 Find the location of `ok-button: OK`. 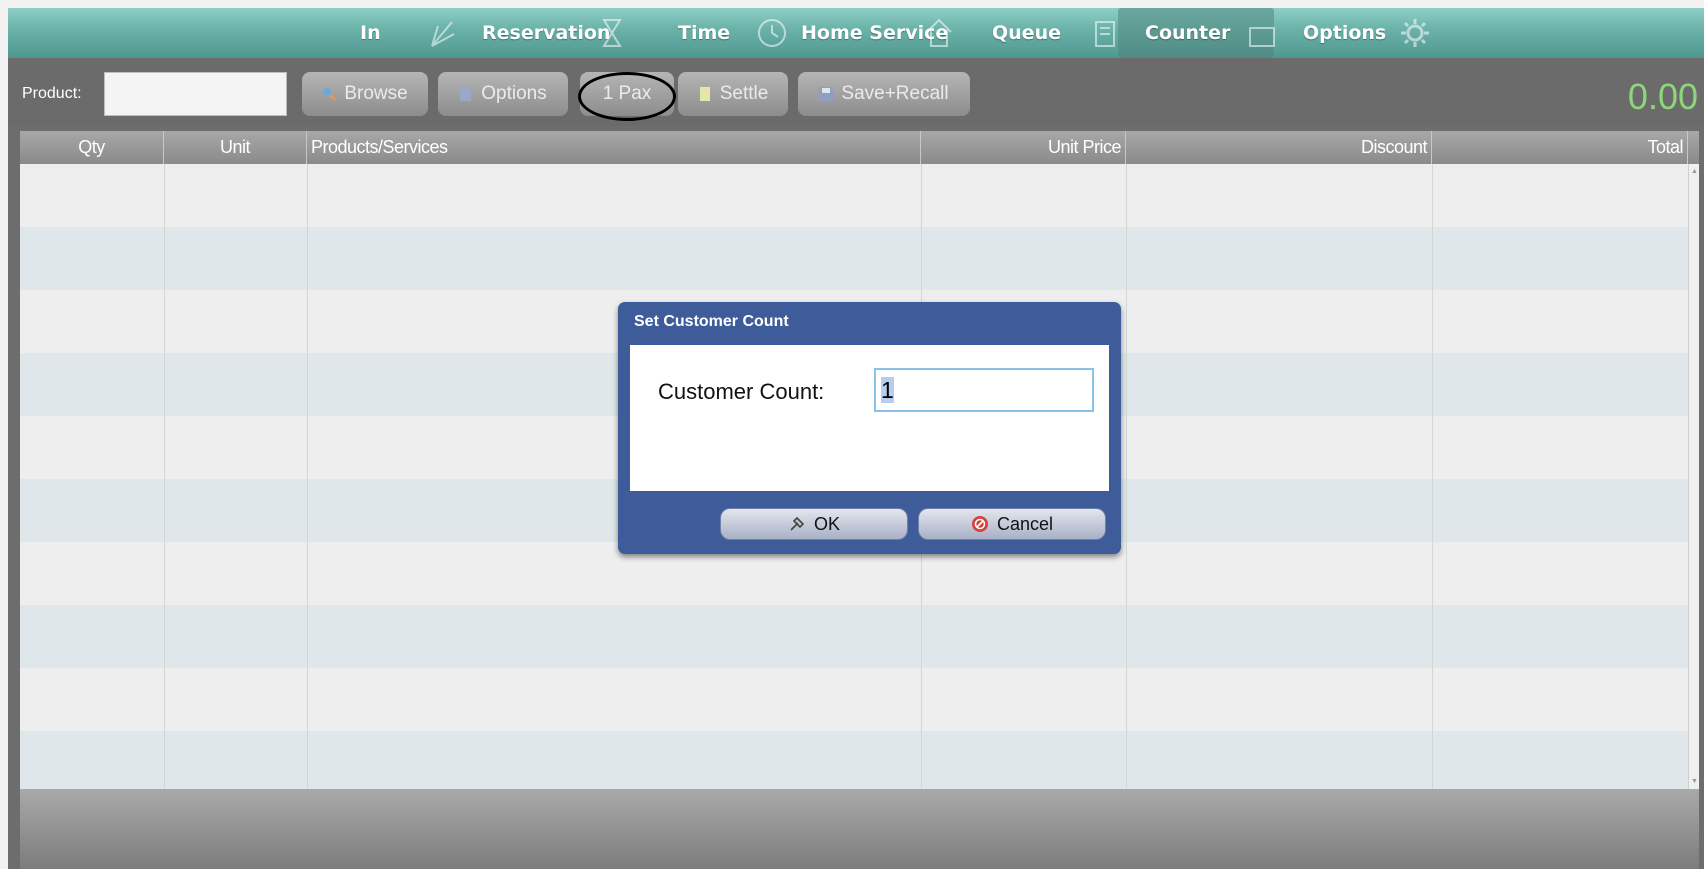

ok-button: OK is located at coordinates (814, 524).